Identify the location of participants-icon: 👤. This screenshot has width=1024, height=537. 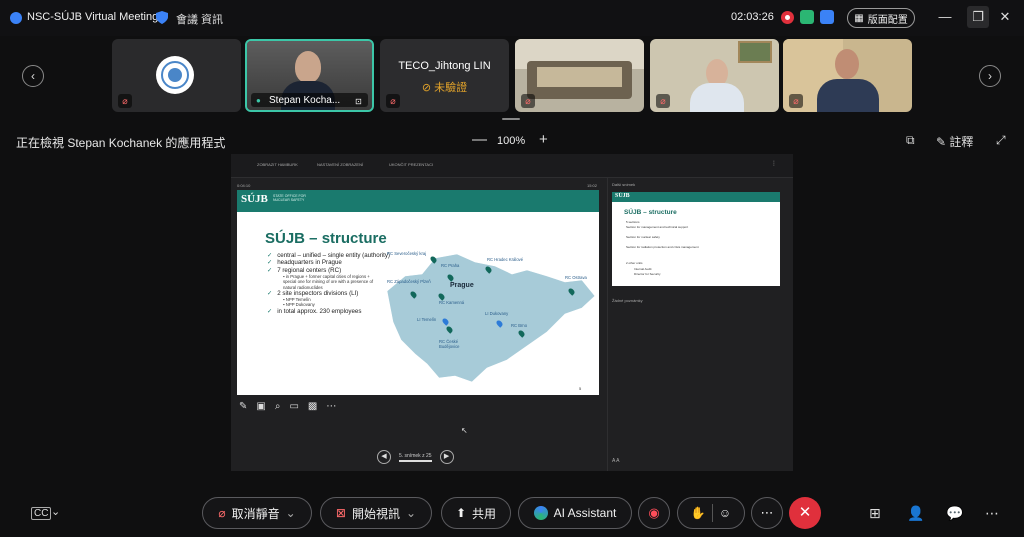
(915, 513).